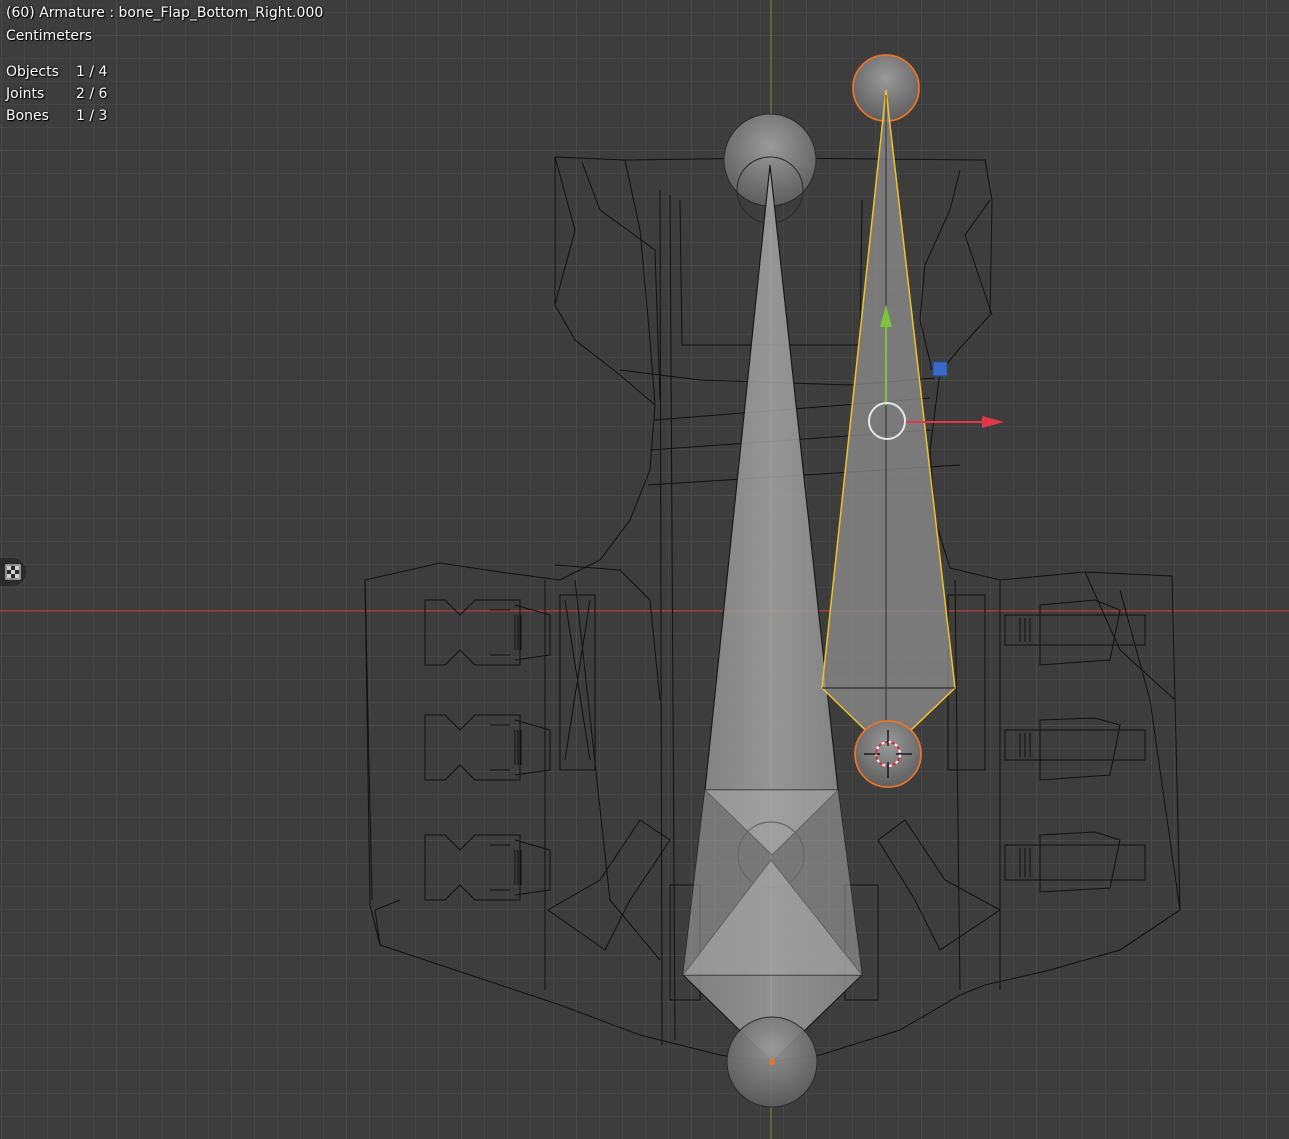  What do you see at coordinates (92, 94) in the screenshot?
I see `stat-value: 2 / 6` at bounding box center [92, 94].